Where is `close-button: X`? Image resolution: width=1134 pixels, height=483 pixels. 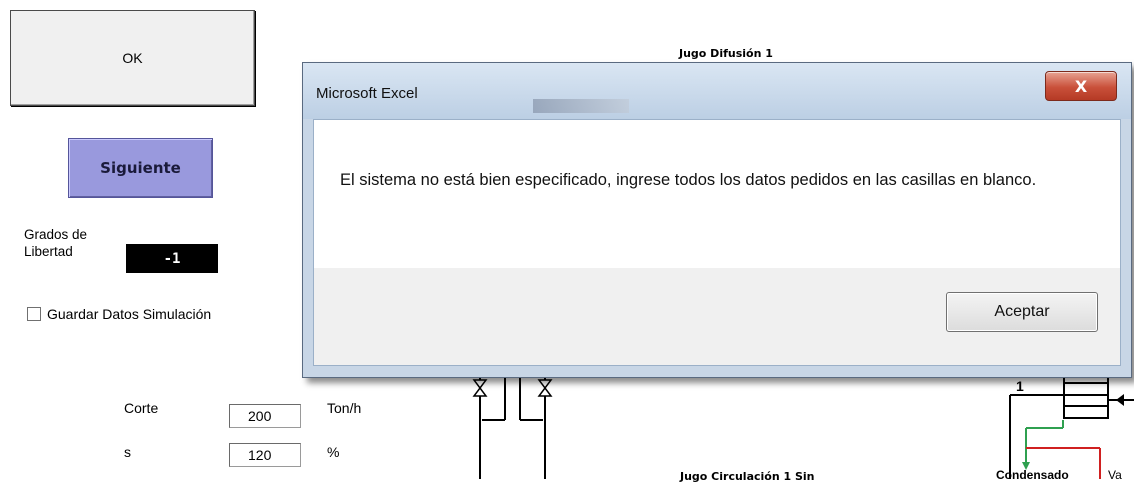 close-button: X is located at coordinates (1081, 86).